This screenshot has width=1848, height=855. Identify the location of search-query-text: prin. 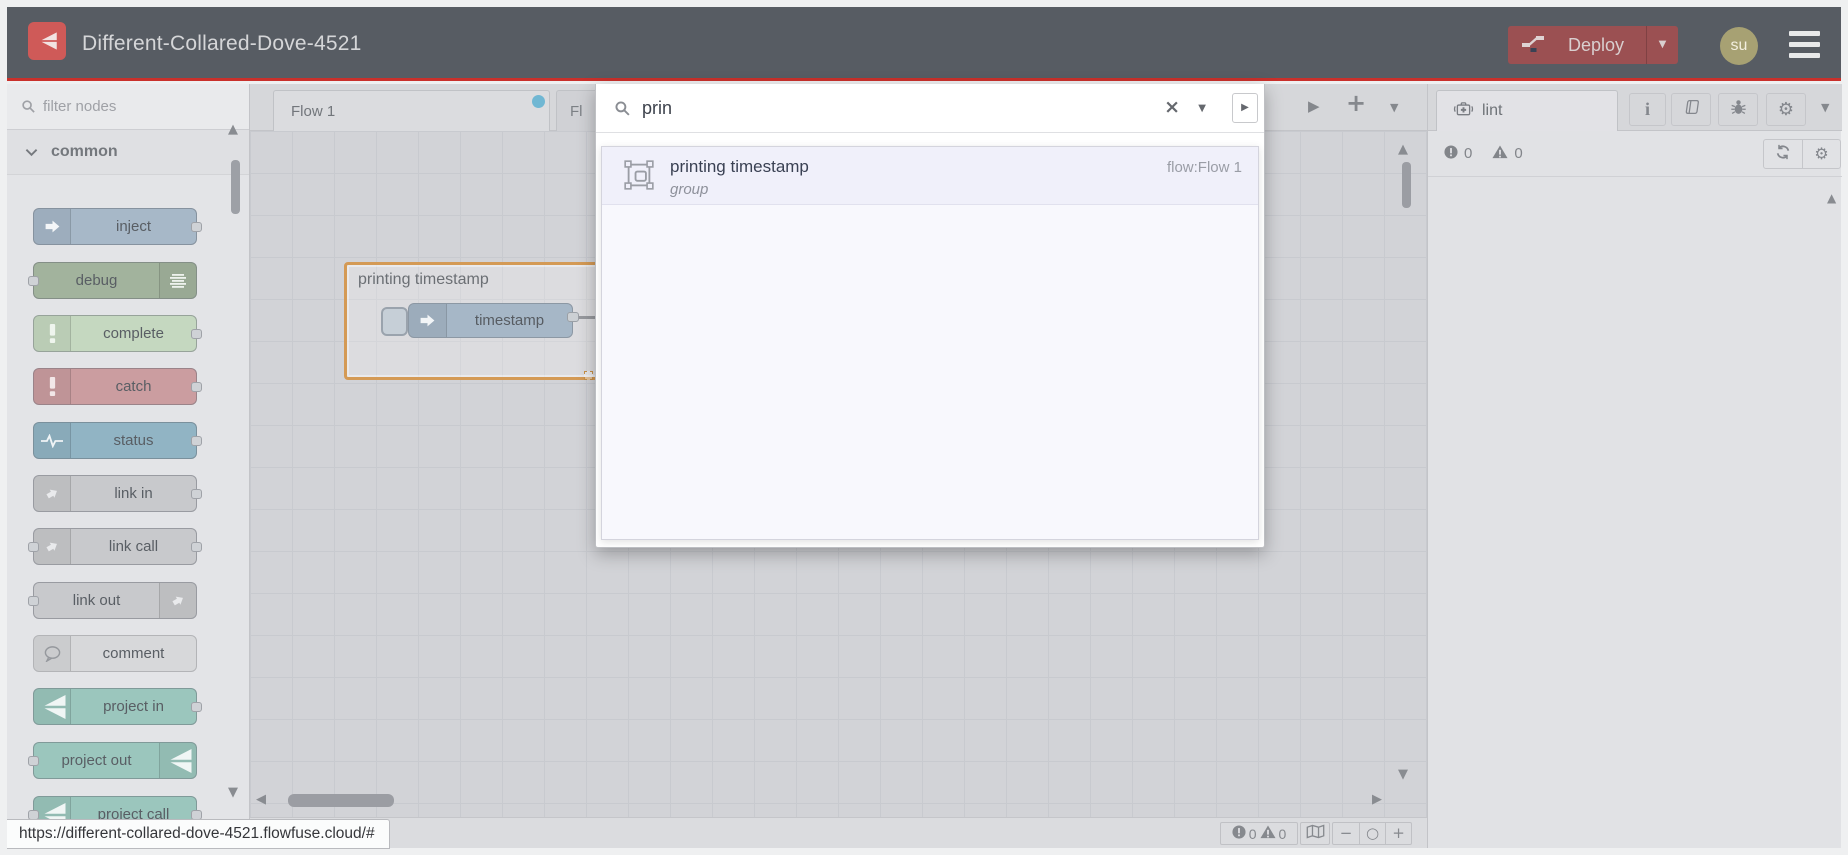
(657, 107).